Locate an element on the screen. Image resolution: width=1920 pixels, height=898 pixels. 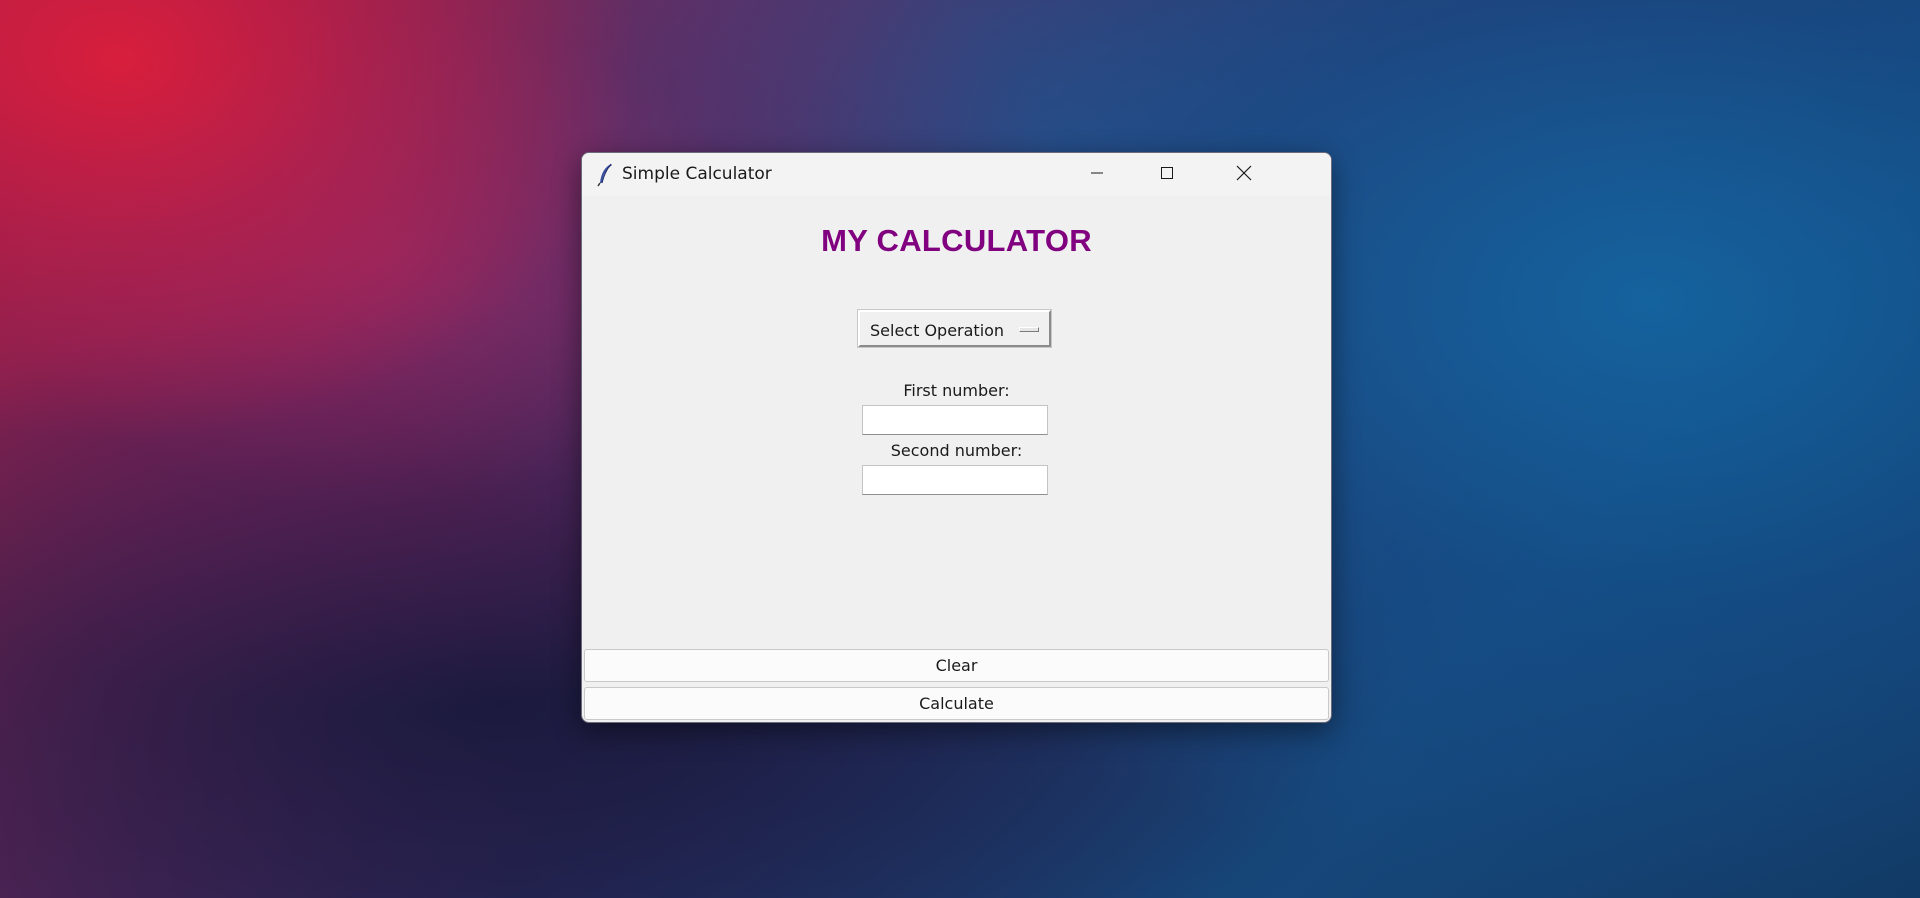
calculator-heading: MY CALCULATOR is located at coordinates (956, 240).